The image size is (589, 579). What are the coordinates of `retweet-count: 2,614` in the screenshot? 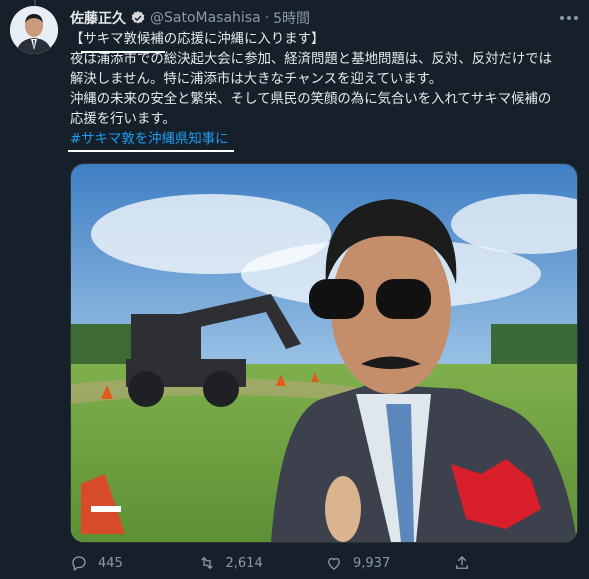 It's located at (244, 563).